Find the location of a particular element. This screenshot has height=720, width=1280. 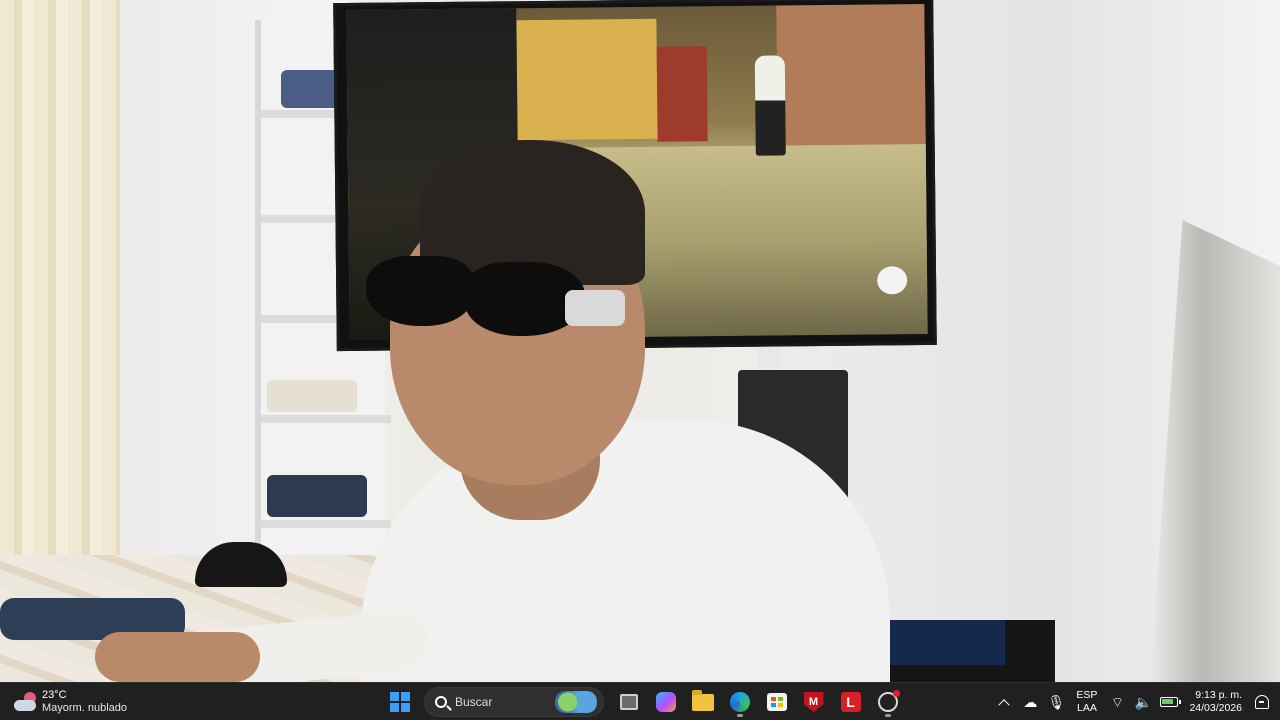

windows-logo-icon is located at coordinates (399, 702).